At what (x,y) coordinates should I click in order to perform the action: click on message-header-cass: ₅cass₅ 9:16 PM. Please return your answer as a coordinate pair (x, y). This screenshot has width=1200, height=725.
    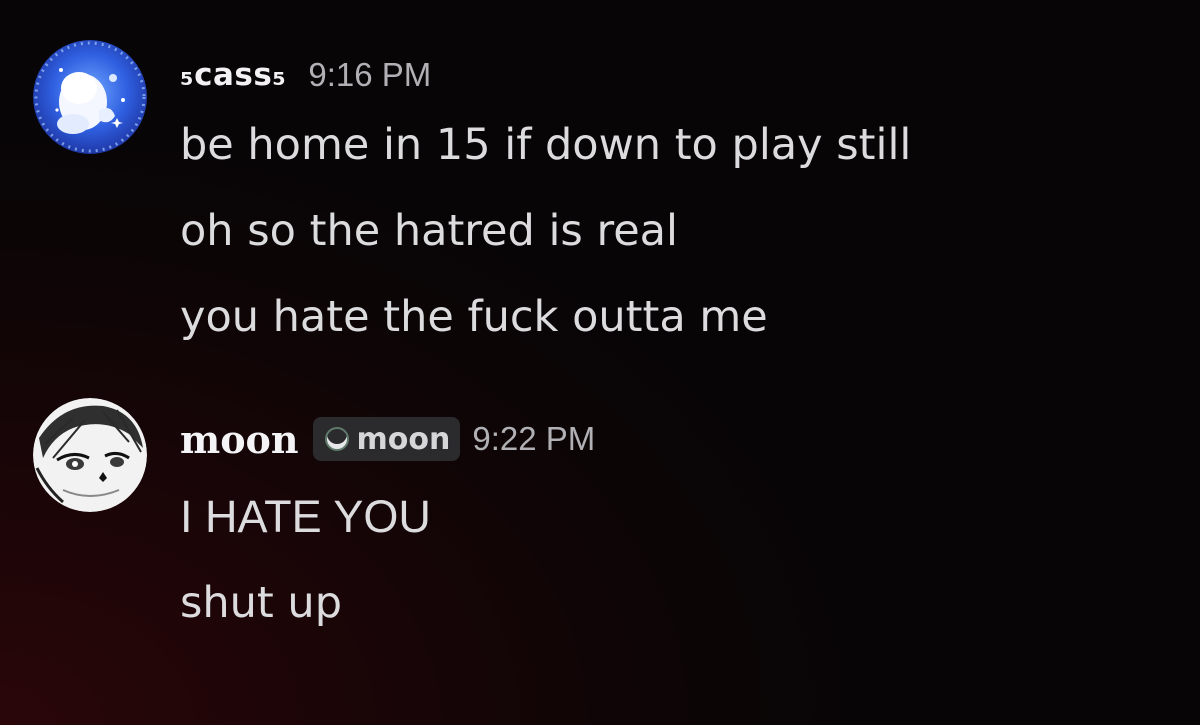
    Looking at the image, I should click on (305, 75).